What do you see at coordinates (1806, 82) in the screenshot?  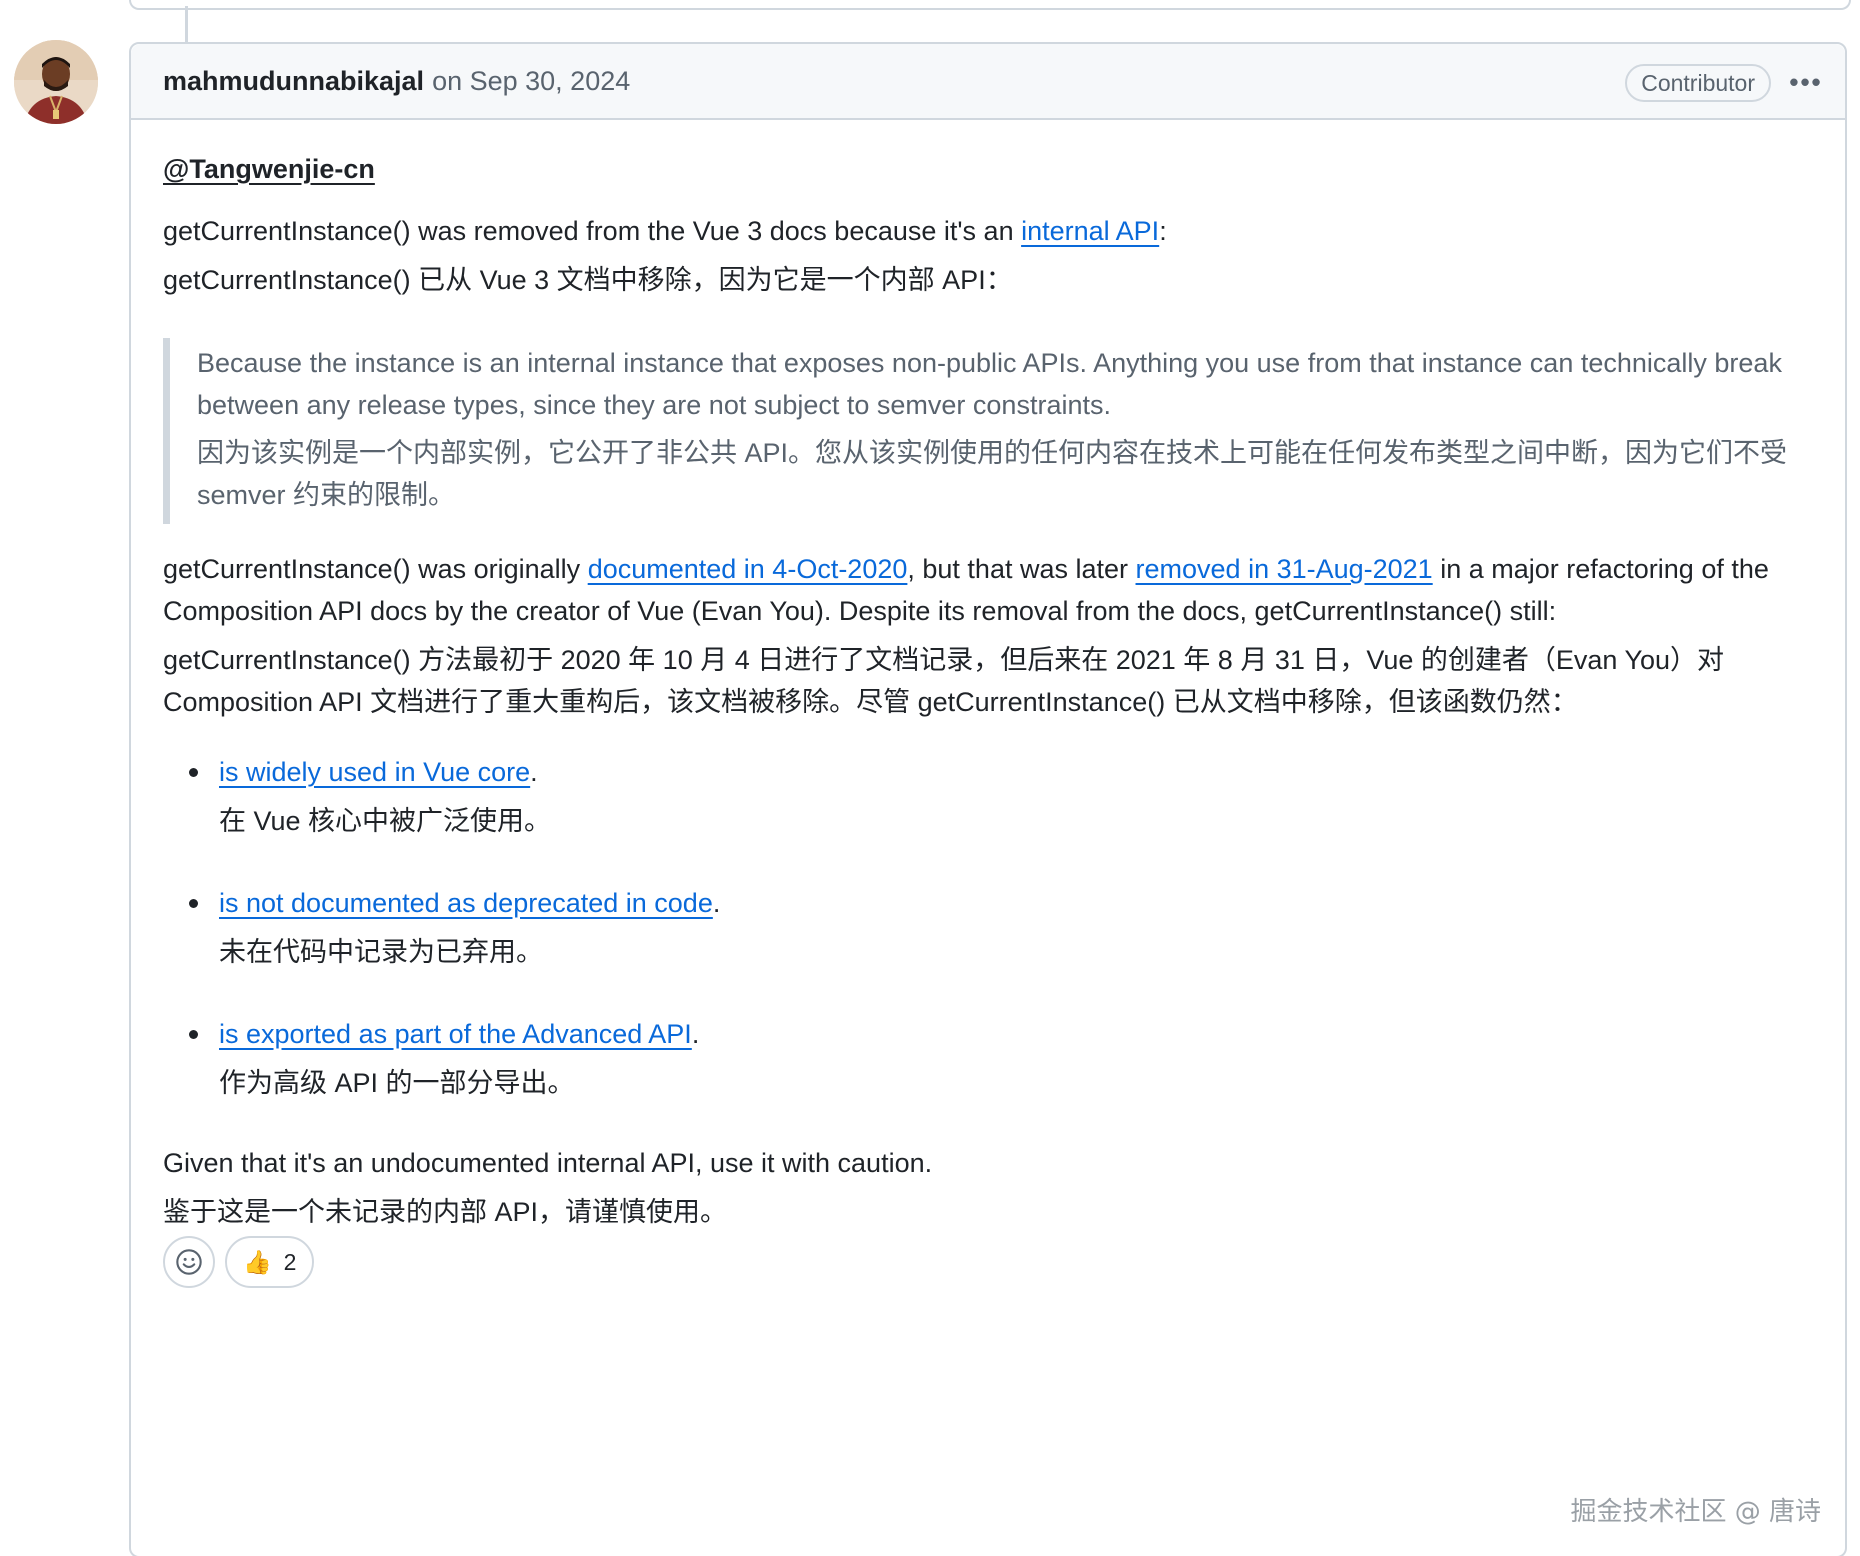 I see `kebab-menu-icon: •••` at bounding box center [1806, 82].